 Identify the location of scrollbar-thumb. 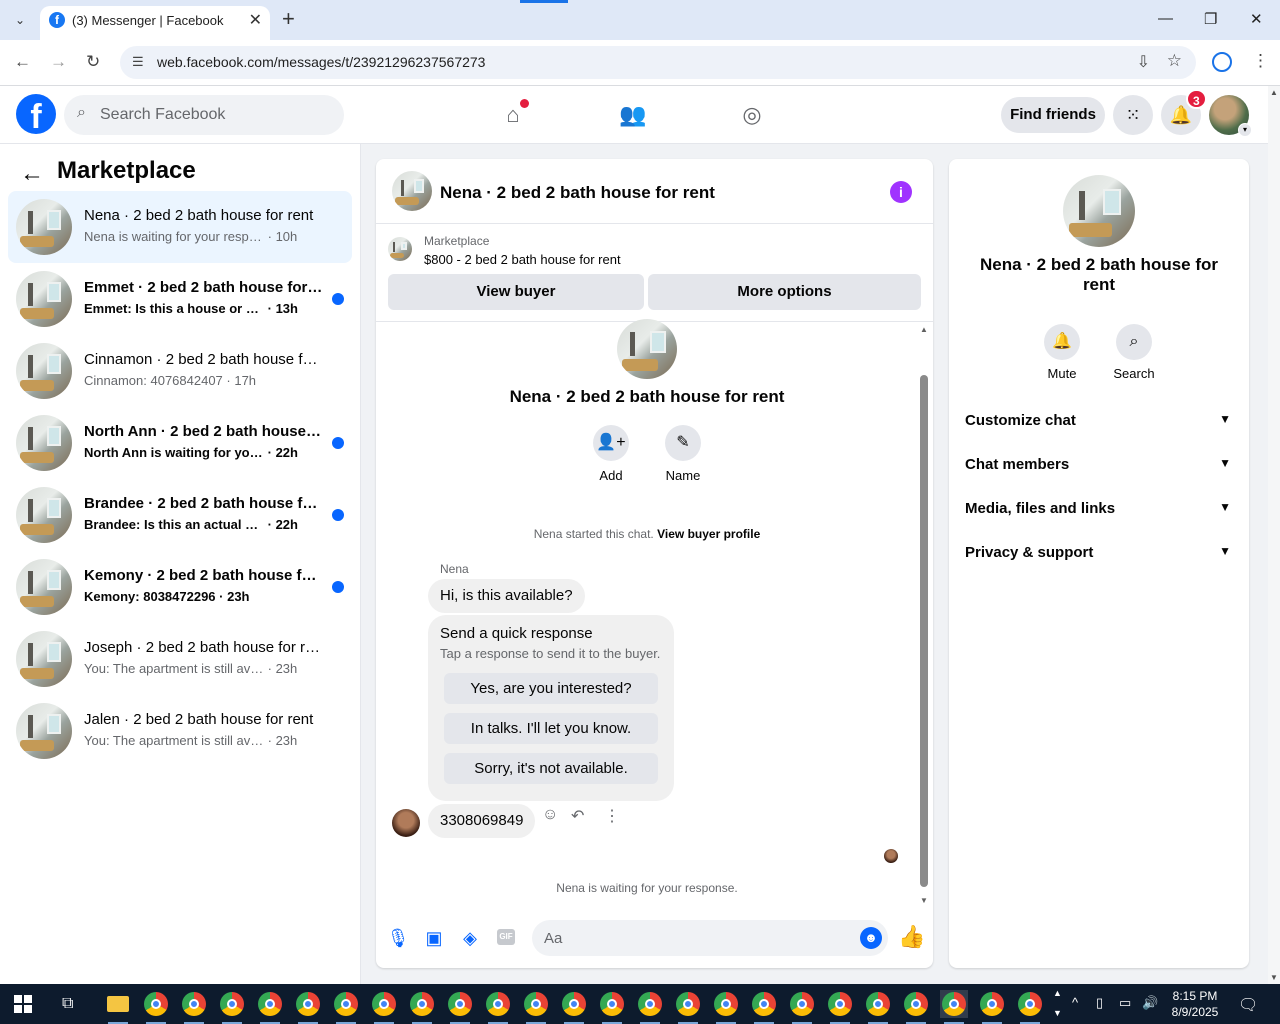
(924, 631).